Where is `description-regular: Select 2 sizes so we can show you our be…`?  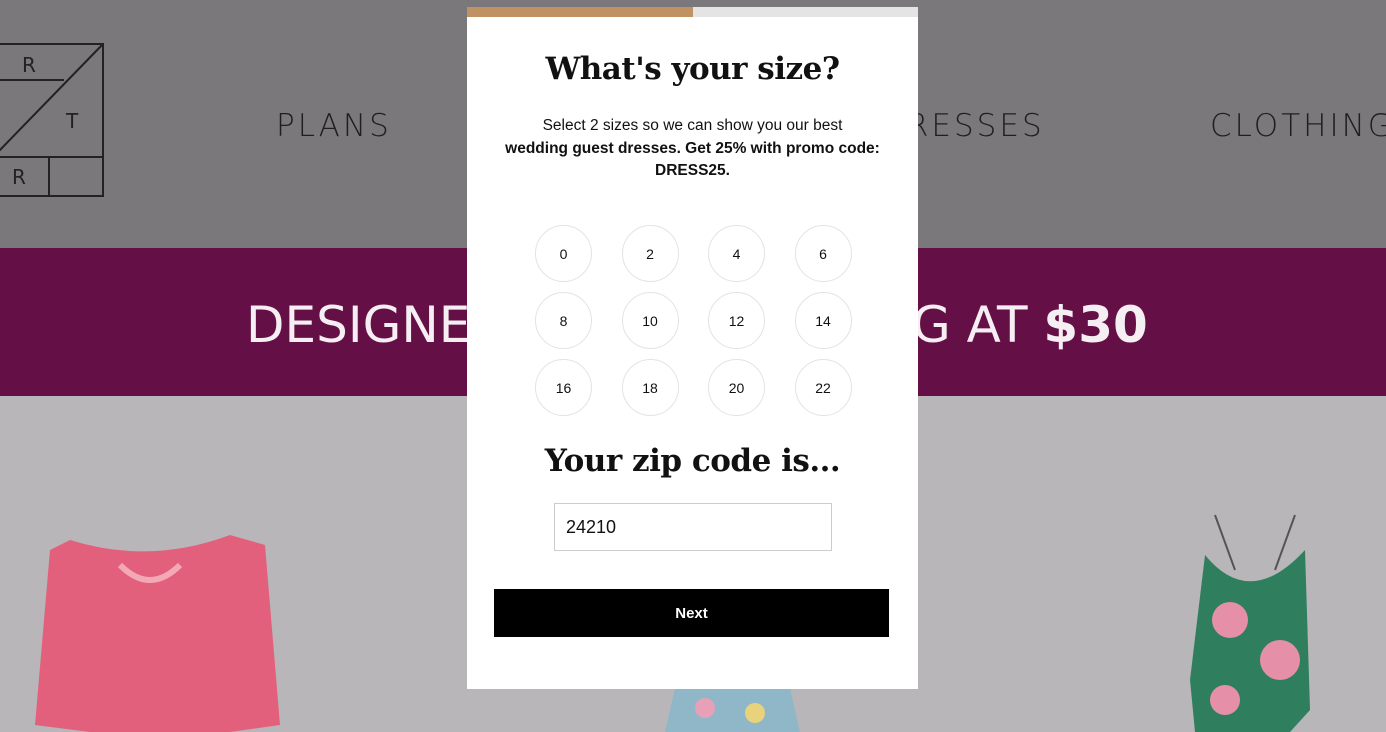
description-regular: Select 2 sizes so we can show you our be… is located at coordinates (692, 125).